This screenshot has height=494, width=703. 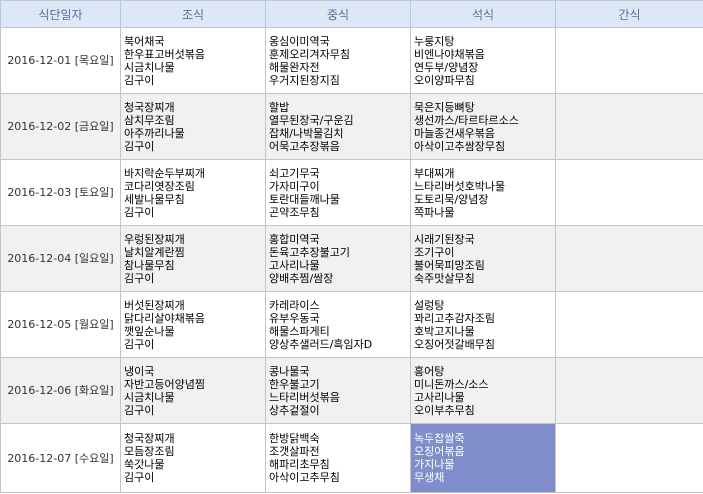 What do you see at coordinates (449, 265) in the screenshot?
I see `menu-item: 불어묵피망조림` at bounding box center [449, 265].